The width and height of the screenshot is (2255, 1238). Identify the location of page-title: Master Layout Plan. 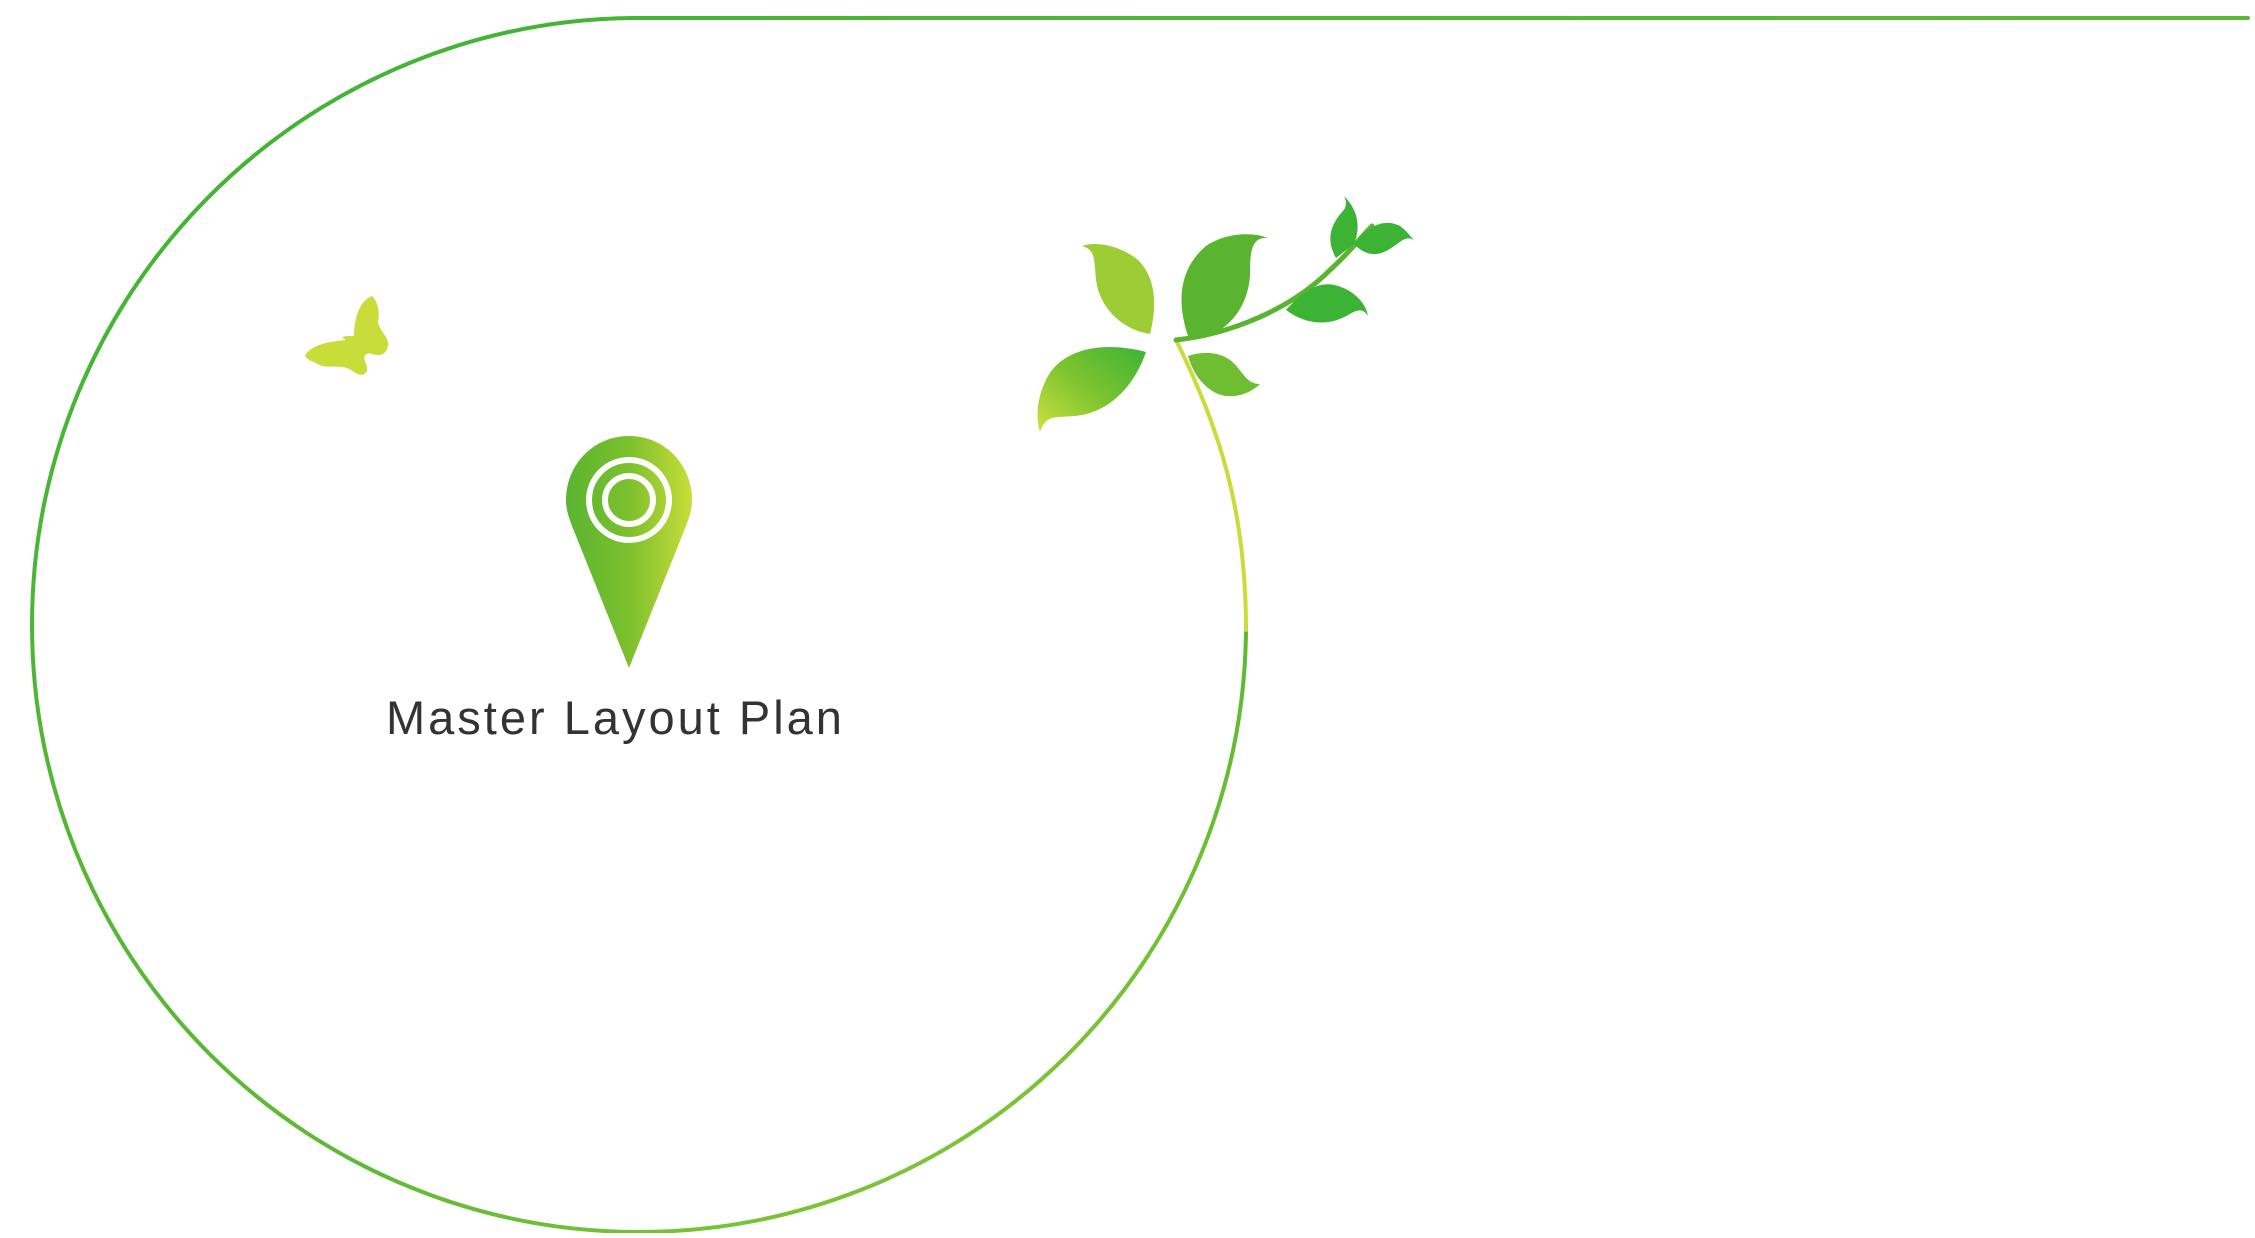
(615, 717).